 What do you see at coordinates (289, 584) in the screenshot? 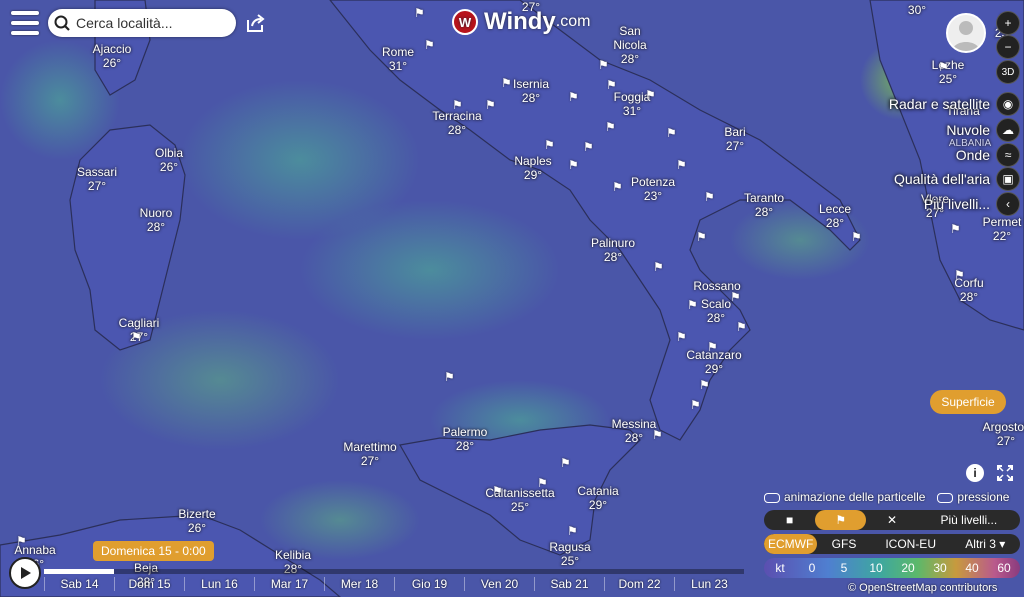
I see `day-label: Mar 17` at bounding box center [289, 584].